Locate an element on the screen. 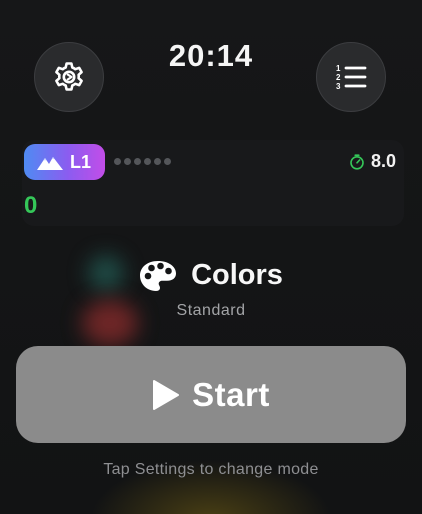  mode-name: Colors is located at coordinates (237, 275).